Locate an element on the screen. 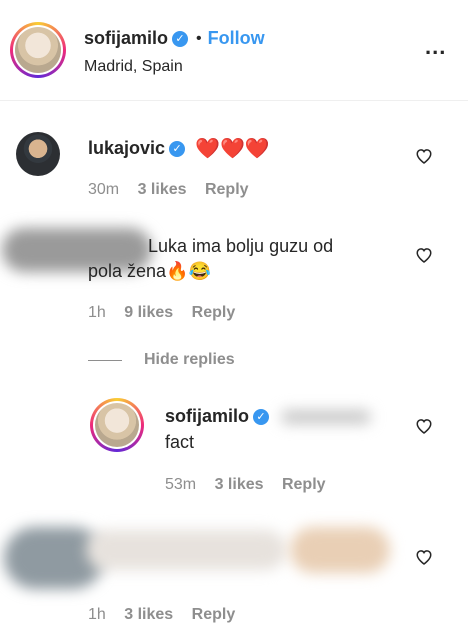 This screenshot has width=468, height=632. header-avatar is located at coordinates (38, 50).